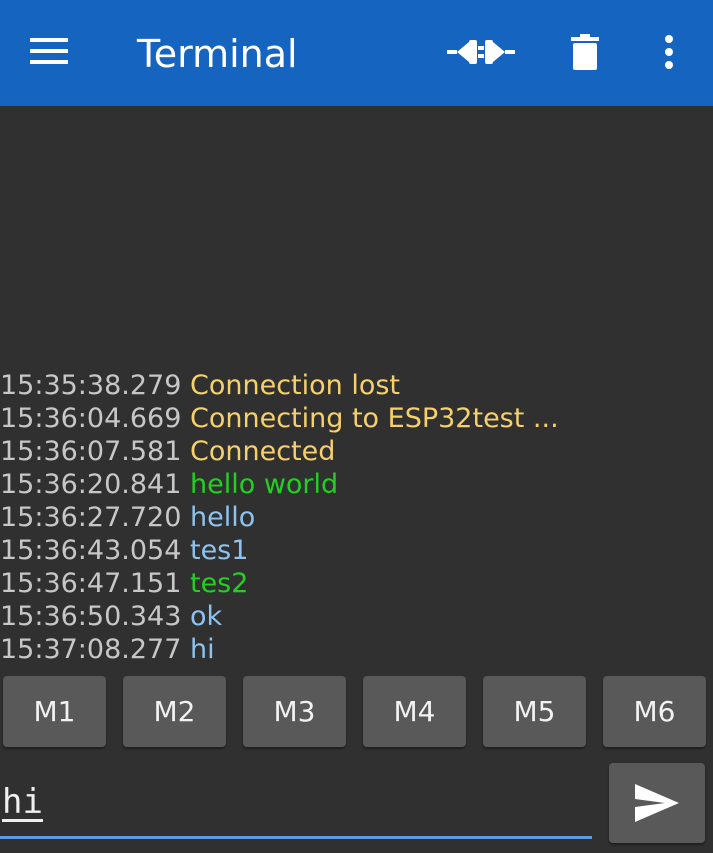 The width and height of the screenshot is (713, 853). I want to click on input-underline, so click(296, 837).